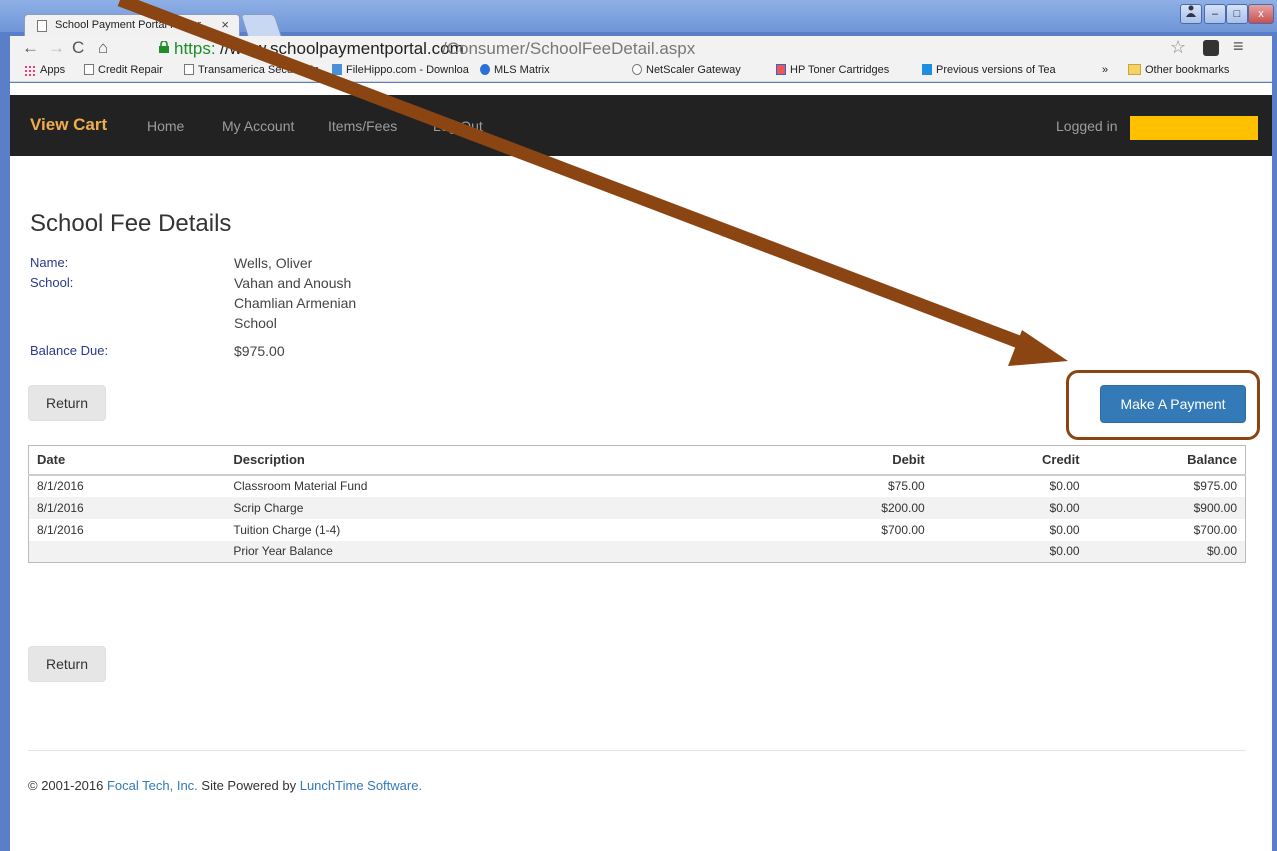  I want to click on bookmark-transamerica: Transamerica Secure Em, so click(251, 70).